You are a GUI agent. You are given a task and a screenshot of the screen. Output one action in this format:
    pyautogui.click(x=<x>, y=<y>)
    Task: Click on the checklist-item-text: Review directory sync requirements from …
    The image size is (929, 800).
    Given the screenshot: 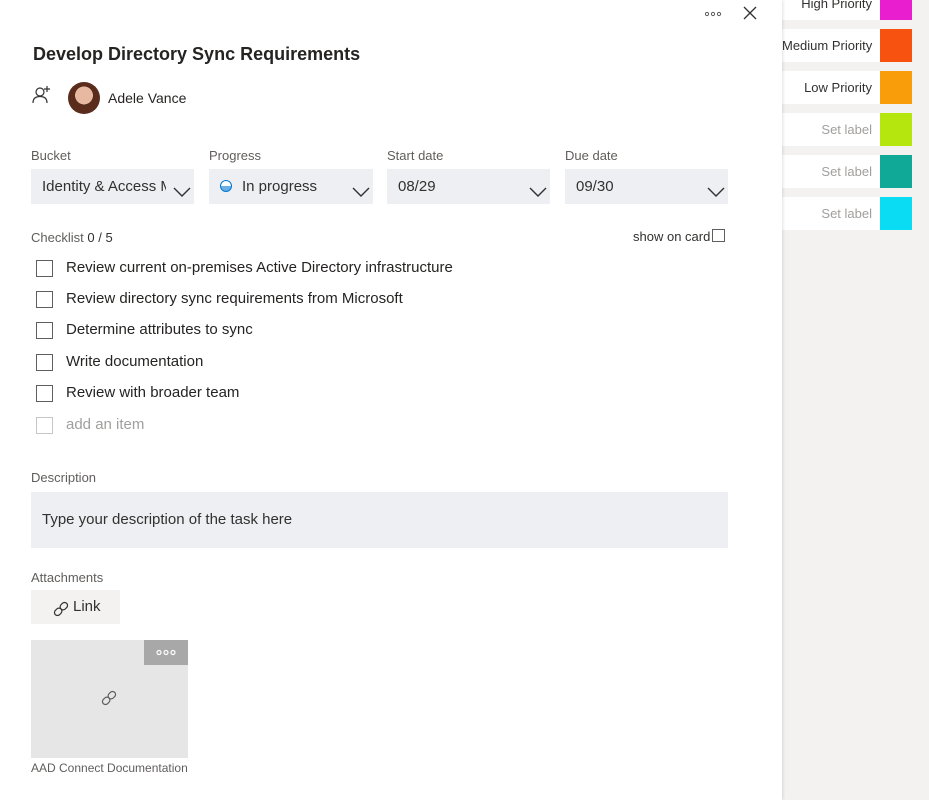 What is the action you would take?
    pyautogui.click(x=234, y=298)
    